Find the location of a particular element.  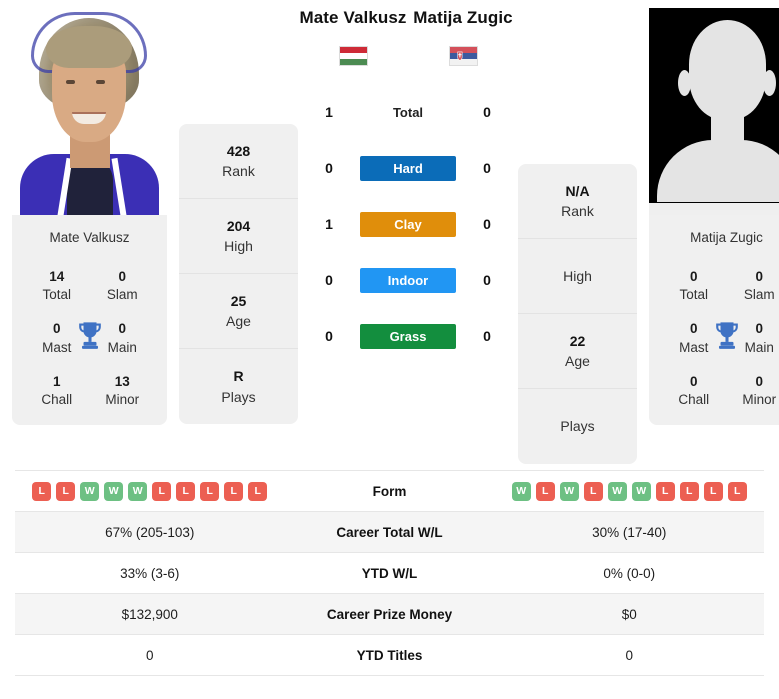

right-career-total-wl: 30% (17-40) is located at coordinates (629, 532).